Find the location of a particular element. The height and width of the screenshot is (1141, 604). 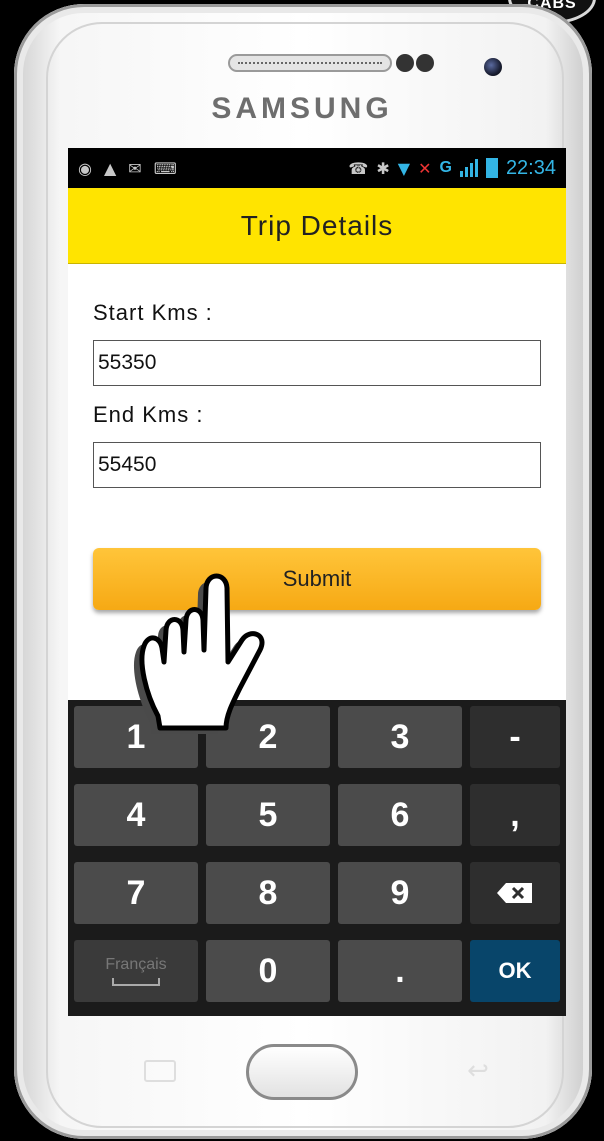

back-icon: ↩ is located at coordinates (478, 1071).